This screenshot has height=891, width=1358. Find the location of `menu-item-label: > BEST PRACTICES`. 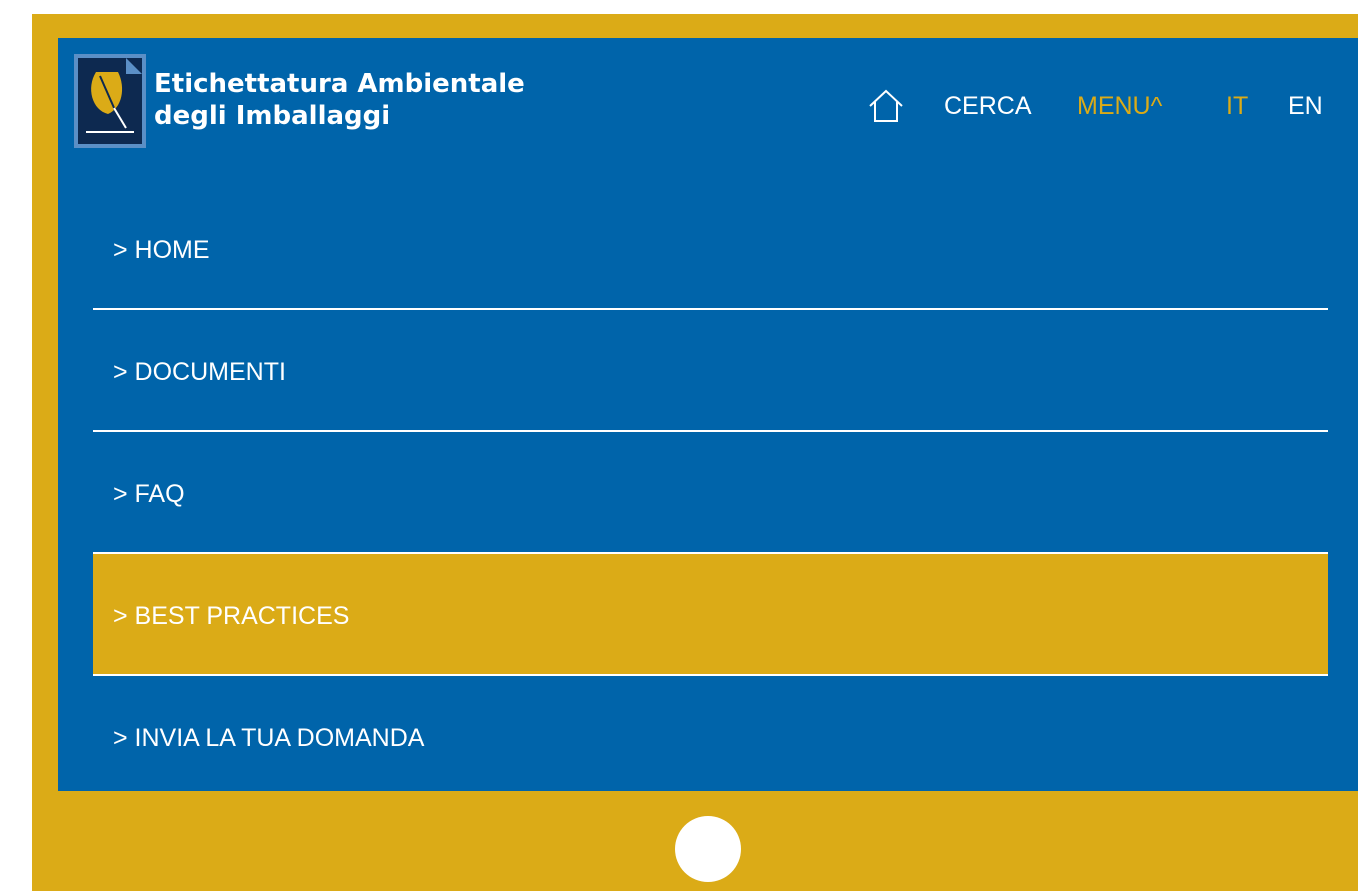

menu-item-label: > BEST PRACTICES is located at coordinates (231, 616).